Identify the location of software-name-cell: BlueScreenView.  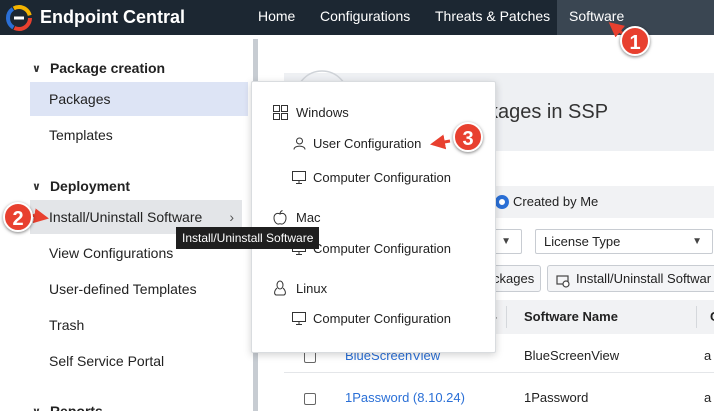
(572, 355).